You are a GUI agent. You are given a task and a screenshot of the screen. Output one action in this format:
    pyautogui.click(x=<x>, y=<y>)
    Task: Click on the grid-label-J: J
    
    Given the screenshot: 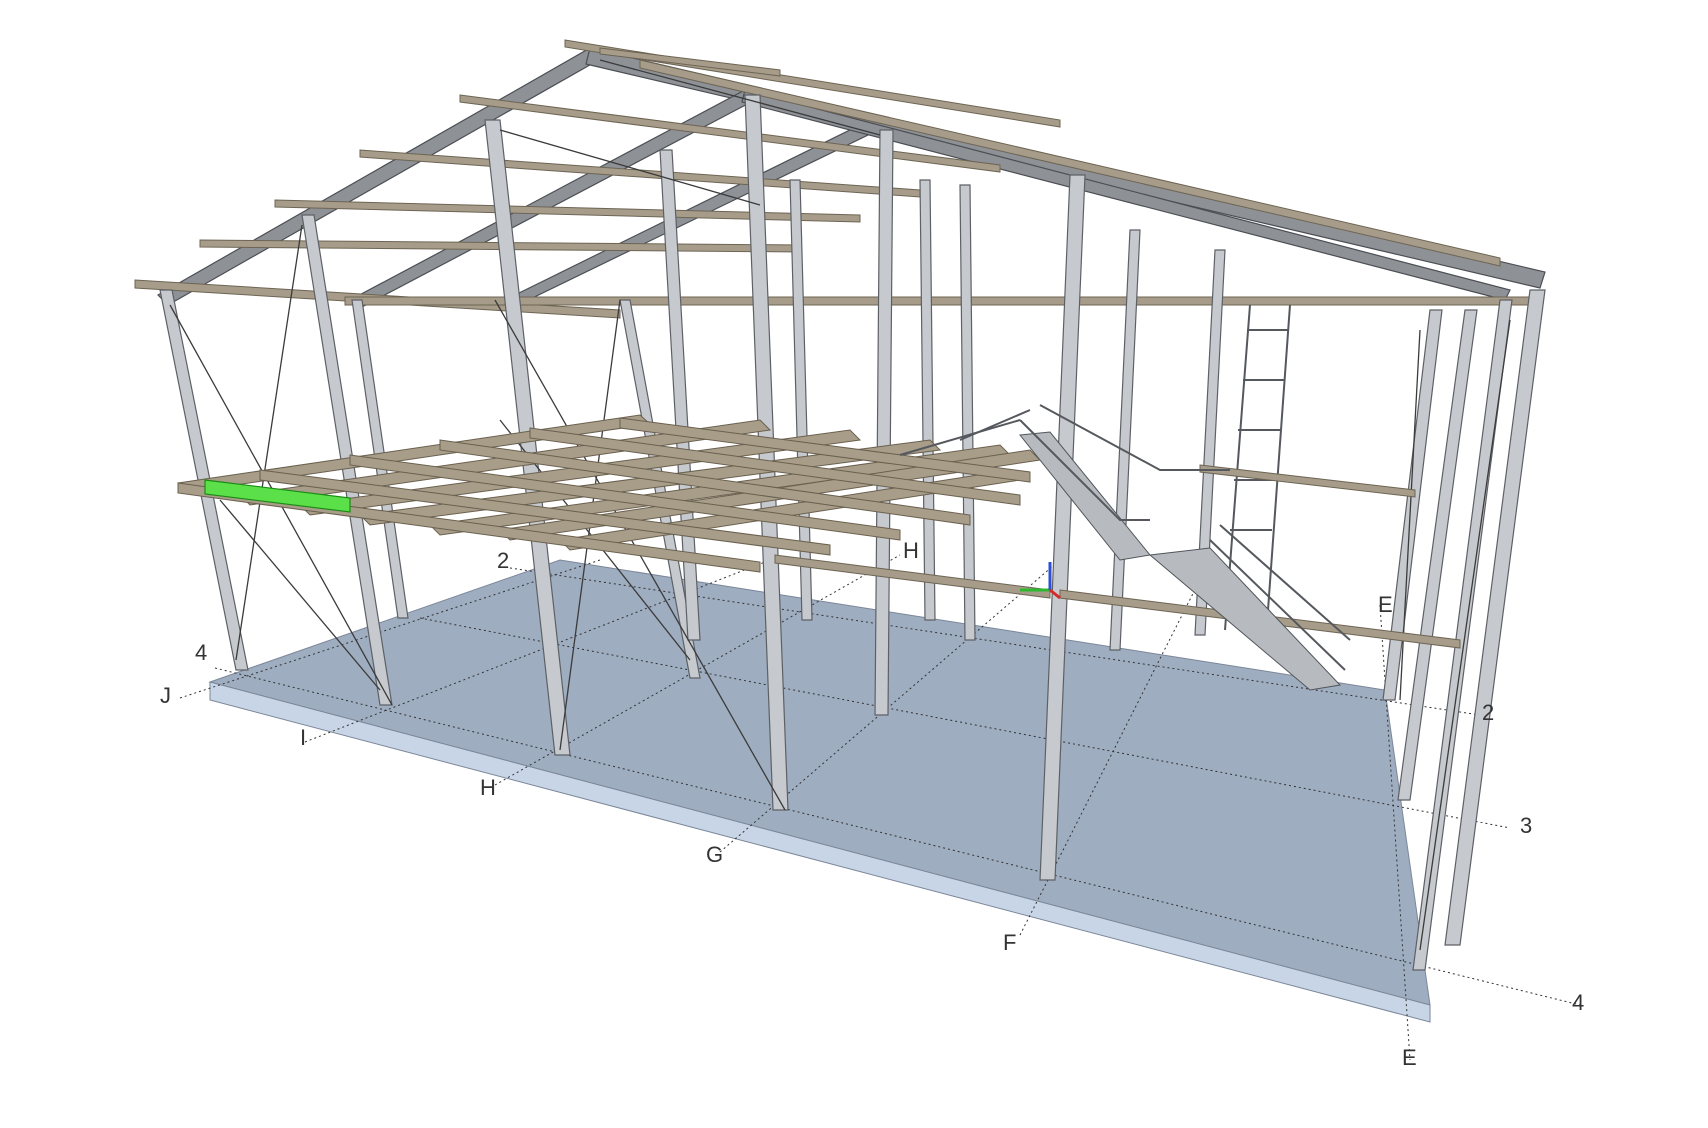 What is the action you would take?
    pyautogui.click(x=165, y=695)
    